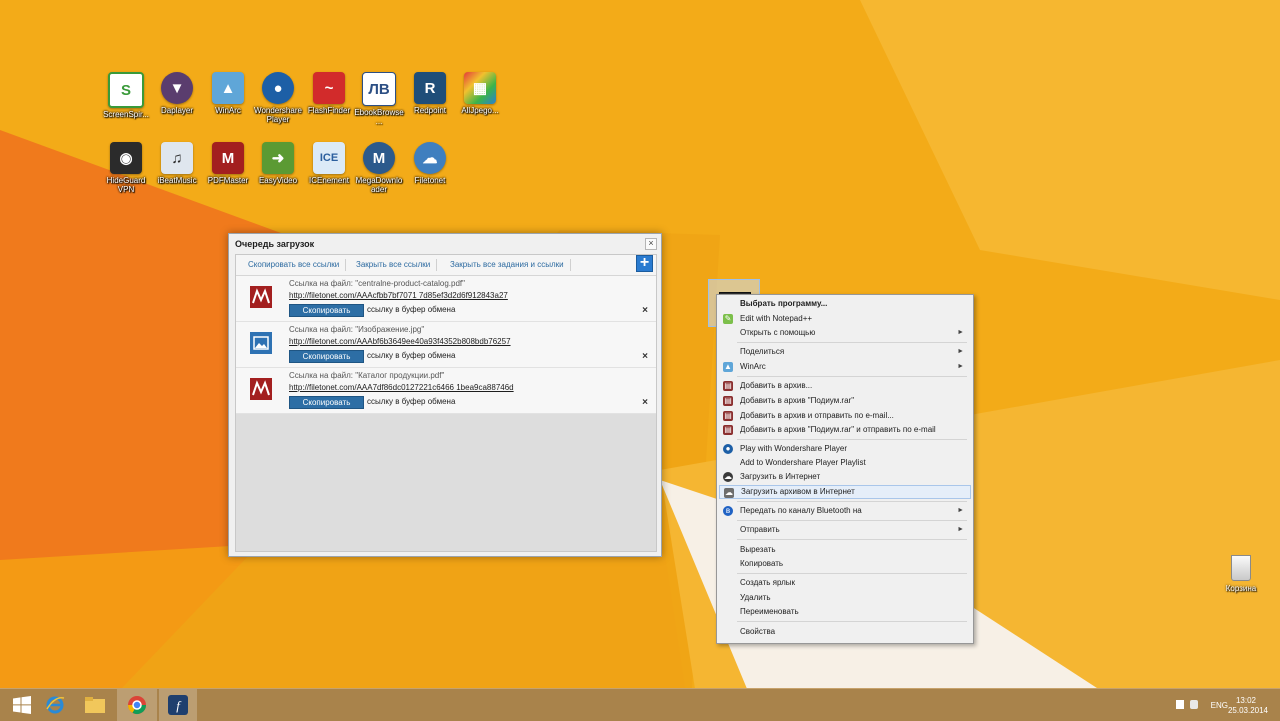  I want to click on menu-item-create-shortcut: Создать ярлык, so click(844, 583).